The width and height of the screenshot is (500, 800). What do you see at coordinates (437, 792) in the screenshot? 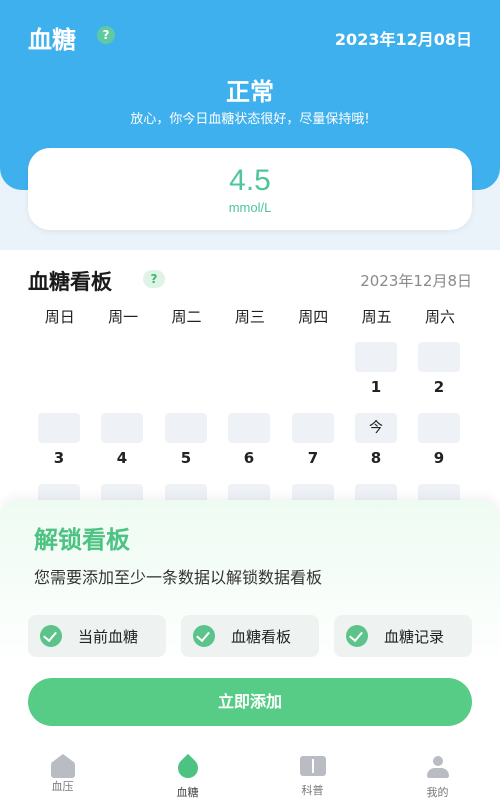
I see `nav-label: 我的` at bounding box center [437, 792].